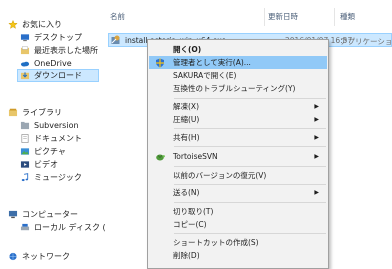 The image size is (392, 269). Describe the element at coordinates (238, 255) in the screenshot. I see `menu-item-delete: 削除(D)` at that location.